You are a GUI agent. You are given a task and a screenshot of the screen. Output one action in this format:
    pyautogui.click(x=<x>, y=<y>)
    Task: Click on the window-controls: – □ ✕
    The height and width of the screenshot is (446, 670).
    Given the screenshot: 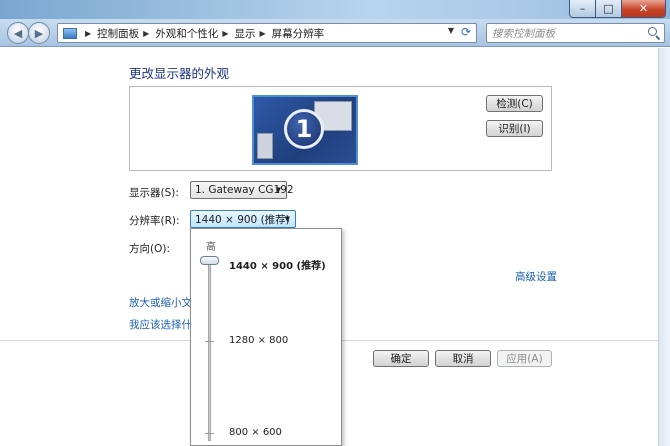 What is the action you would take?
    pyautogui.click(x=617, y=9)
    